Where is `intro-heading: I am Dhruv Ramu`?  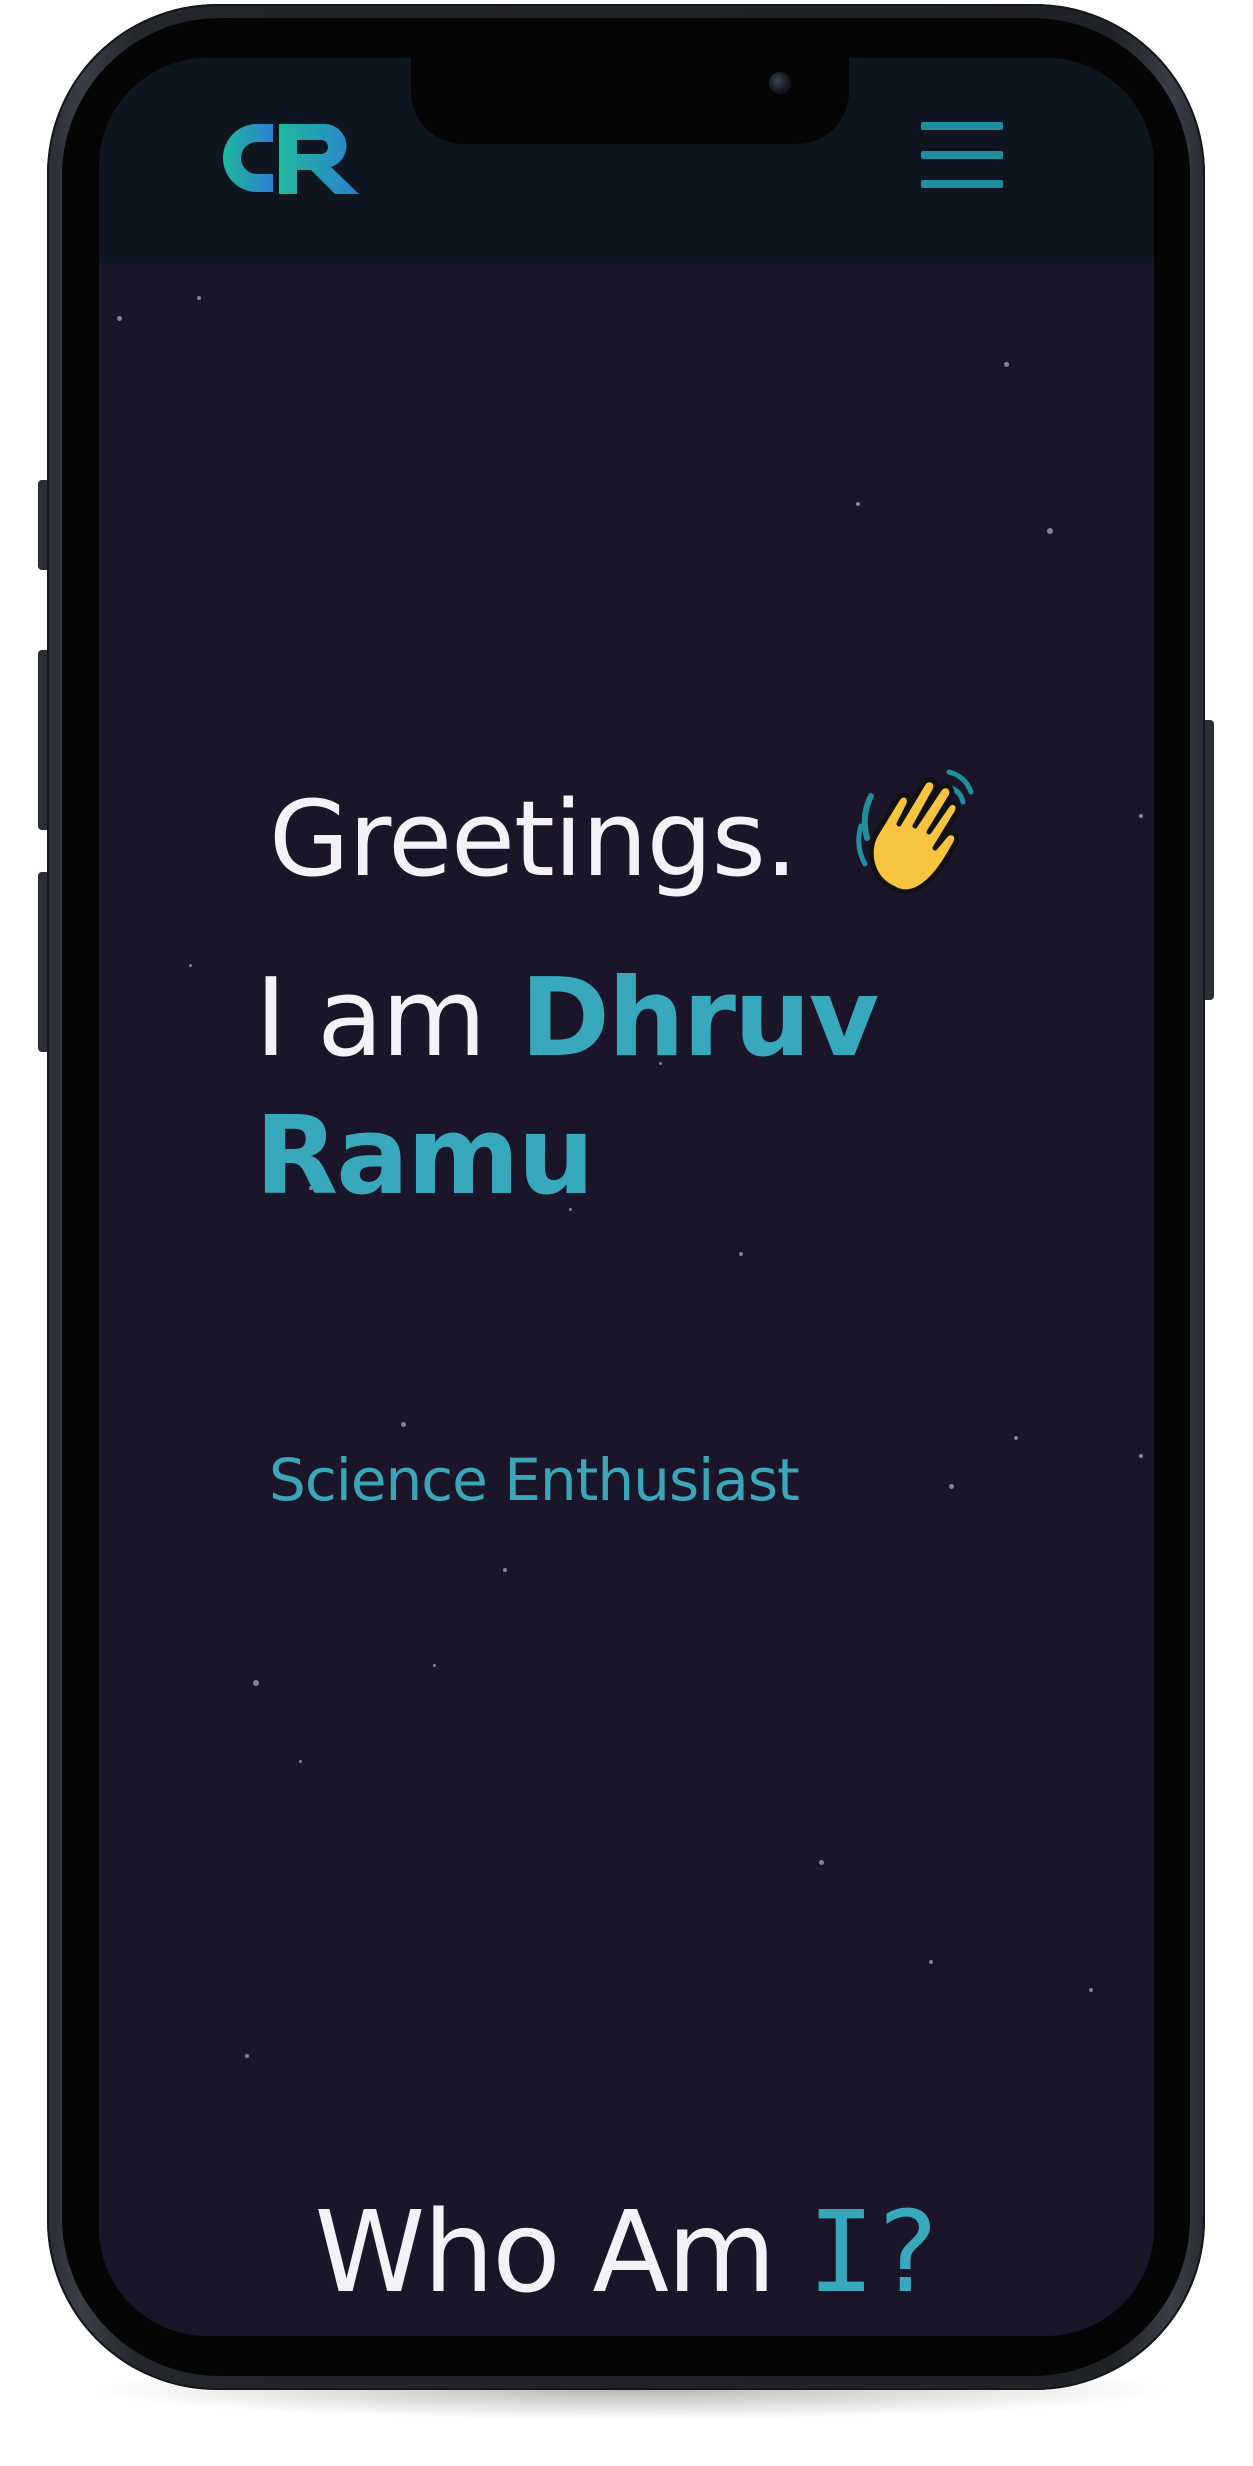
intro-heading: I am Dhruv Ramu is located at coordinates (615, 1088).